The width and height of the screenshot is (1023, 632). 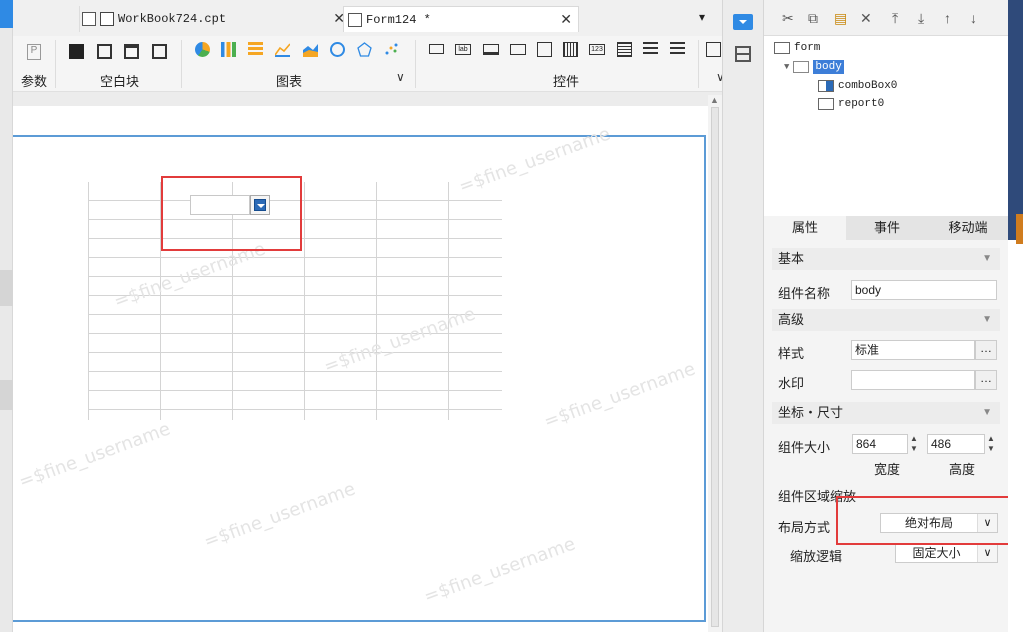 What do you see at coordinates (886, 126) in the screenshot?
I see `component-tree: form ▼ body comboBox0 report0` at bounding box center [886, 126].